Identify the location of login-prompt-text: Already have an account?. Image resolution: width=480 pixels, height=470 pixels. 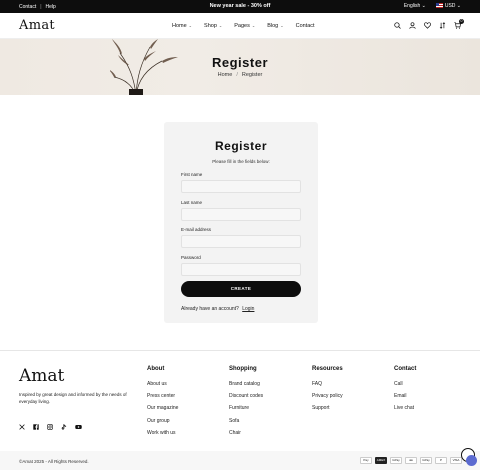
(210, 309).